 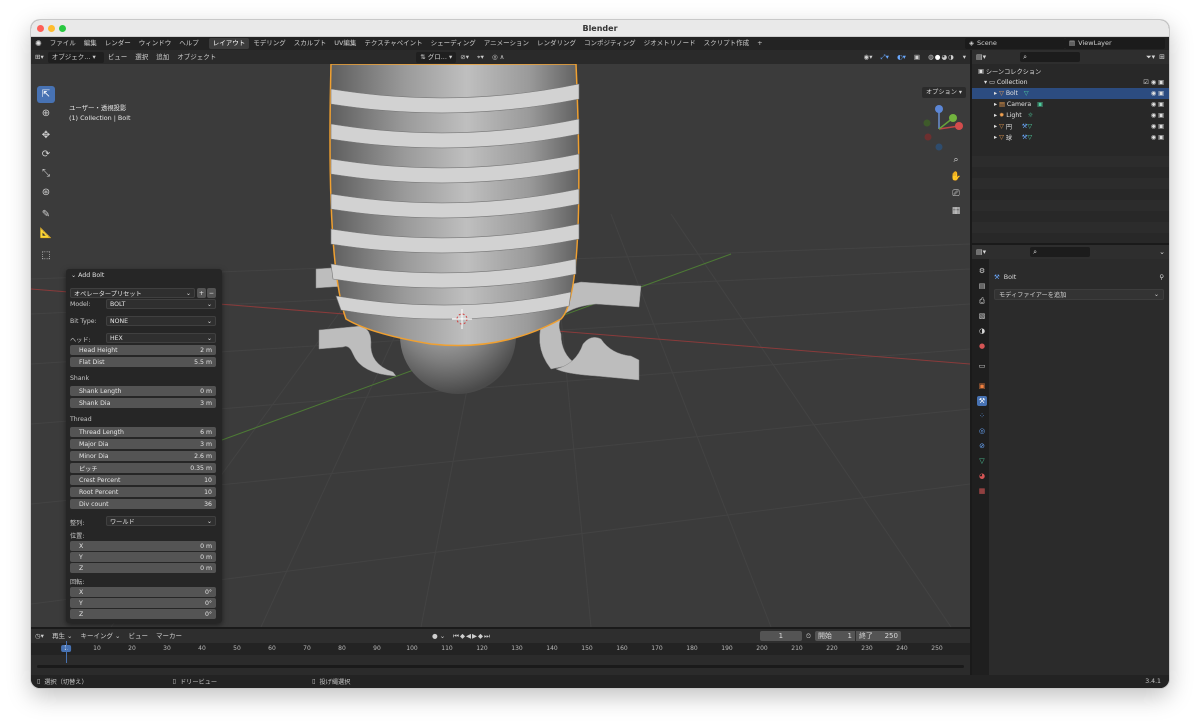 What do you see at coordinates (269, 43) in the screenshot?
I see `tab-modeling: モデリング` at bounding box center [269, 43].